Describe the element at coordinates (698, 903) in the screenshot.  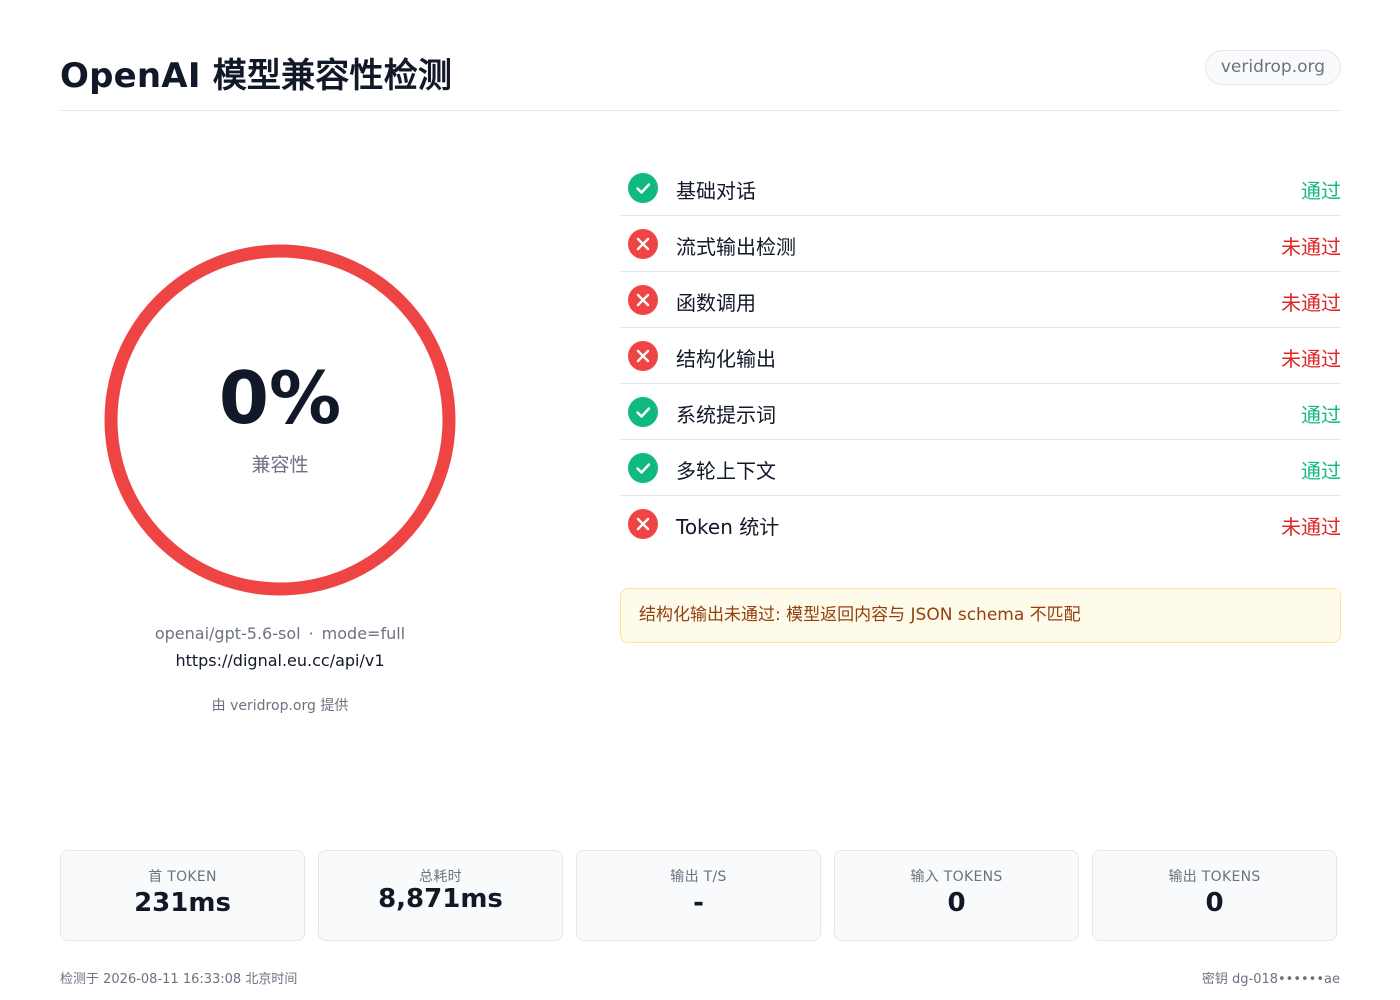
I see `stat-value: -` at that location.